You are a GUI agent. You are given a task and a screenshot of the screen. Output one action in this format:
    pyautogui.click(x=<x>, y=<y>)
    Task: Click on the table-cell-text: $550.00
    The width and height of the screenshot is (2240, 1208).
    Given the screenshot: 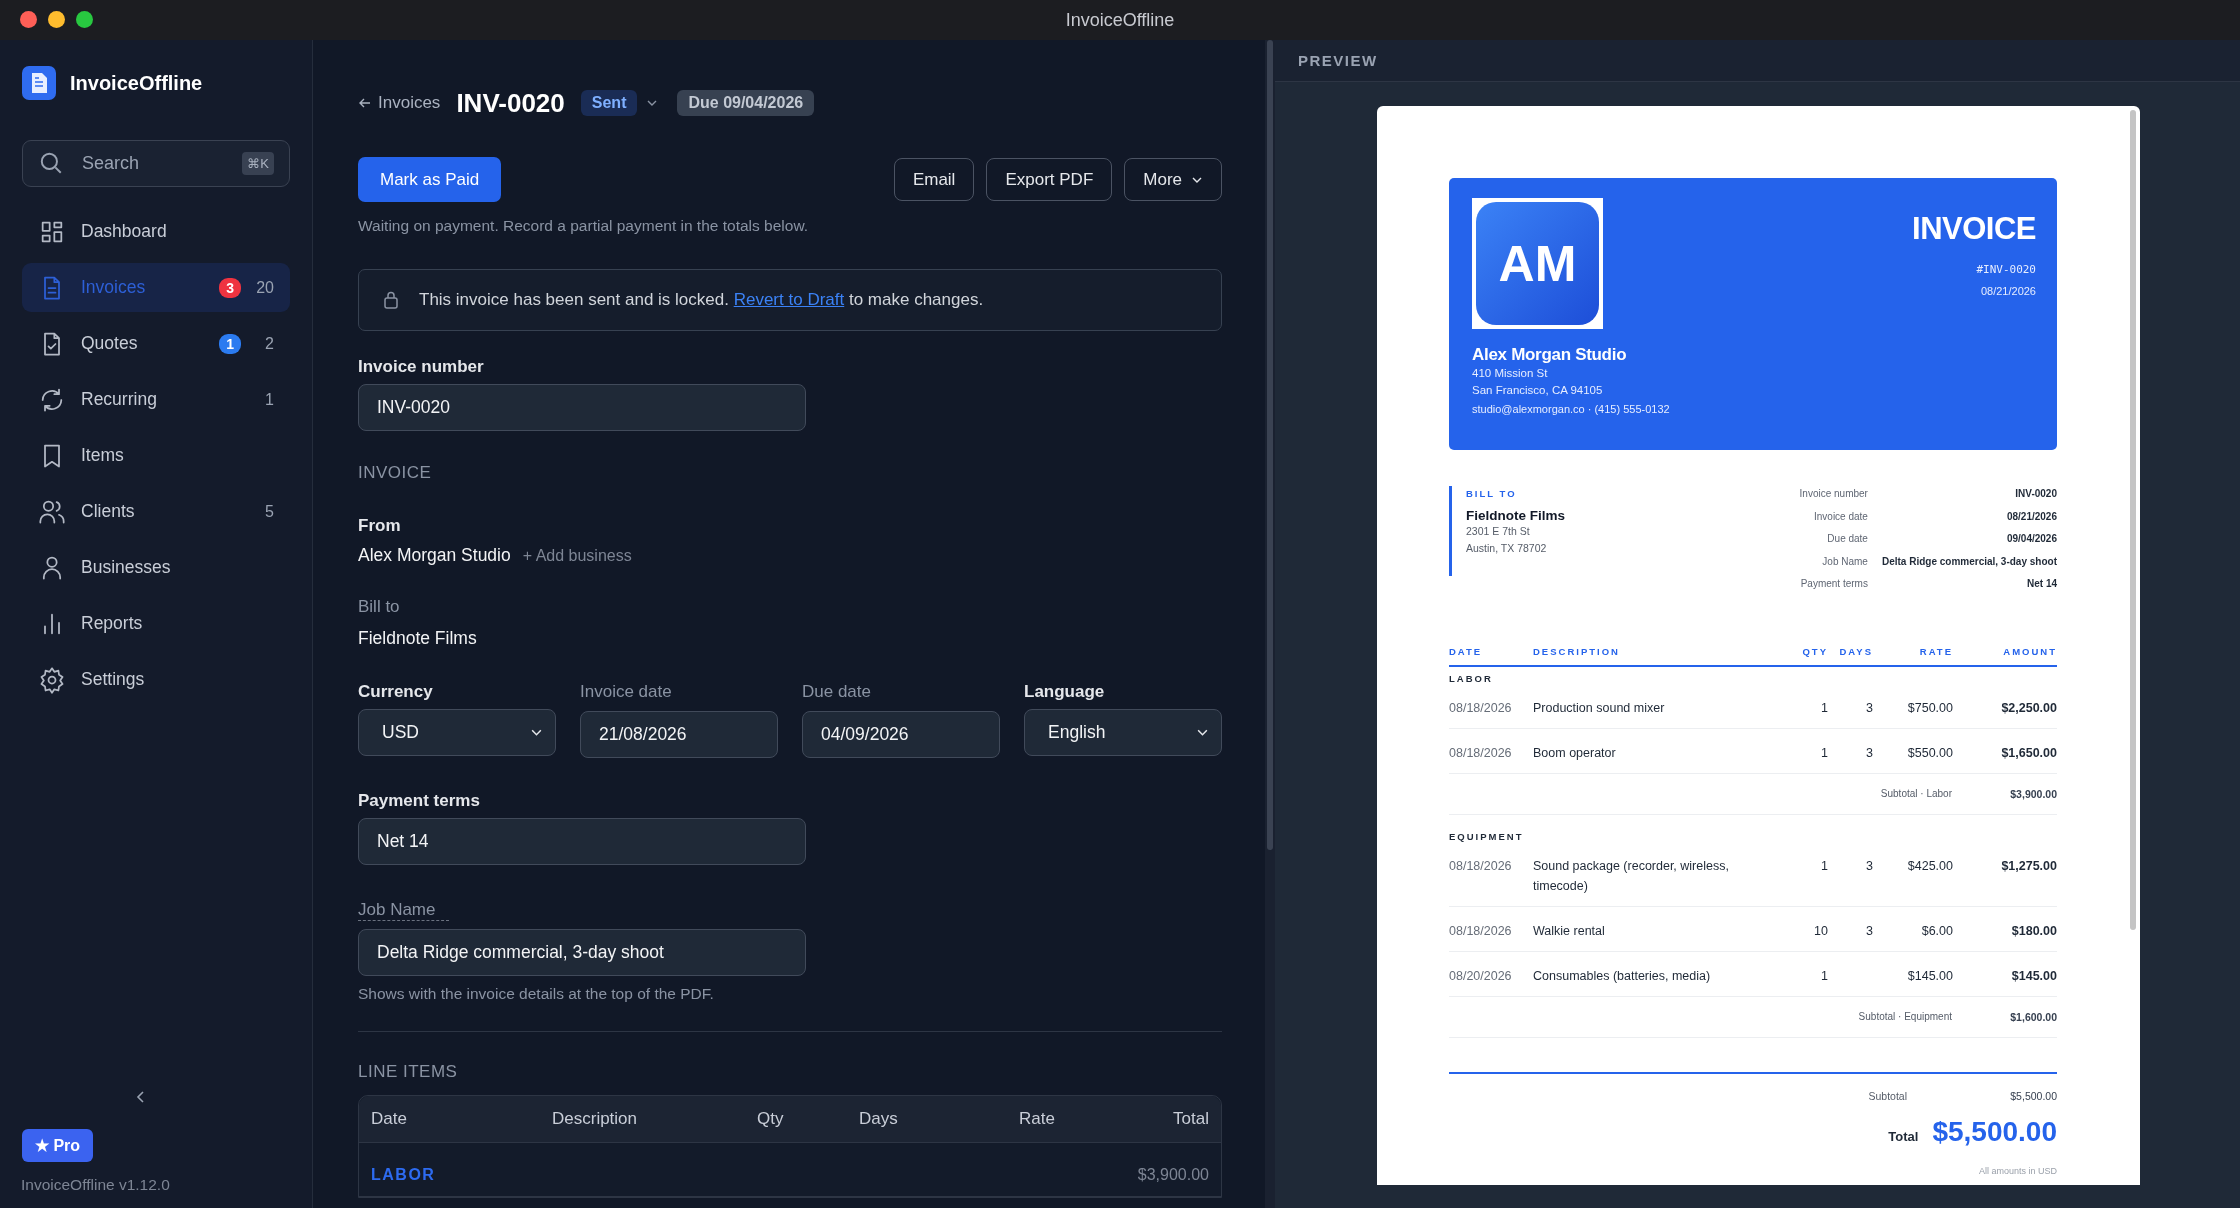 What is the action you would take?
    pyautogui.click(x=1929, y=753)
    